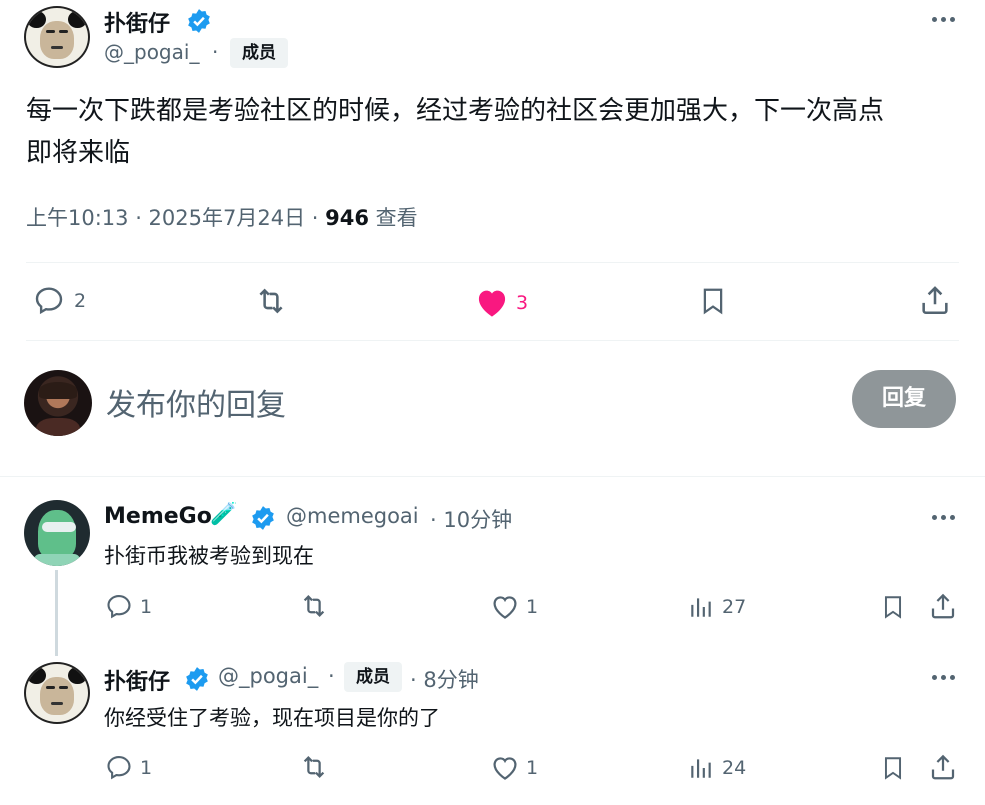 The height and width of the screenshot is (805, 985). I want to click on current-user-avatar, so click(58, 403).